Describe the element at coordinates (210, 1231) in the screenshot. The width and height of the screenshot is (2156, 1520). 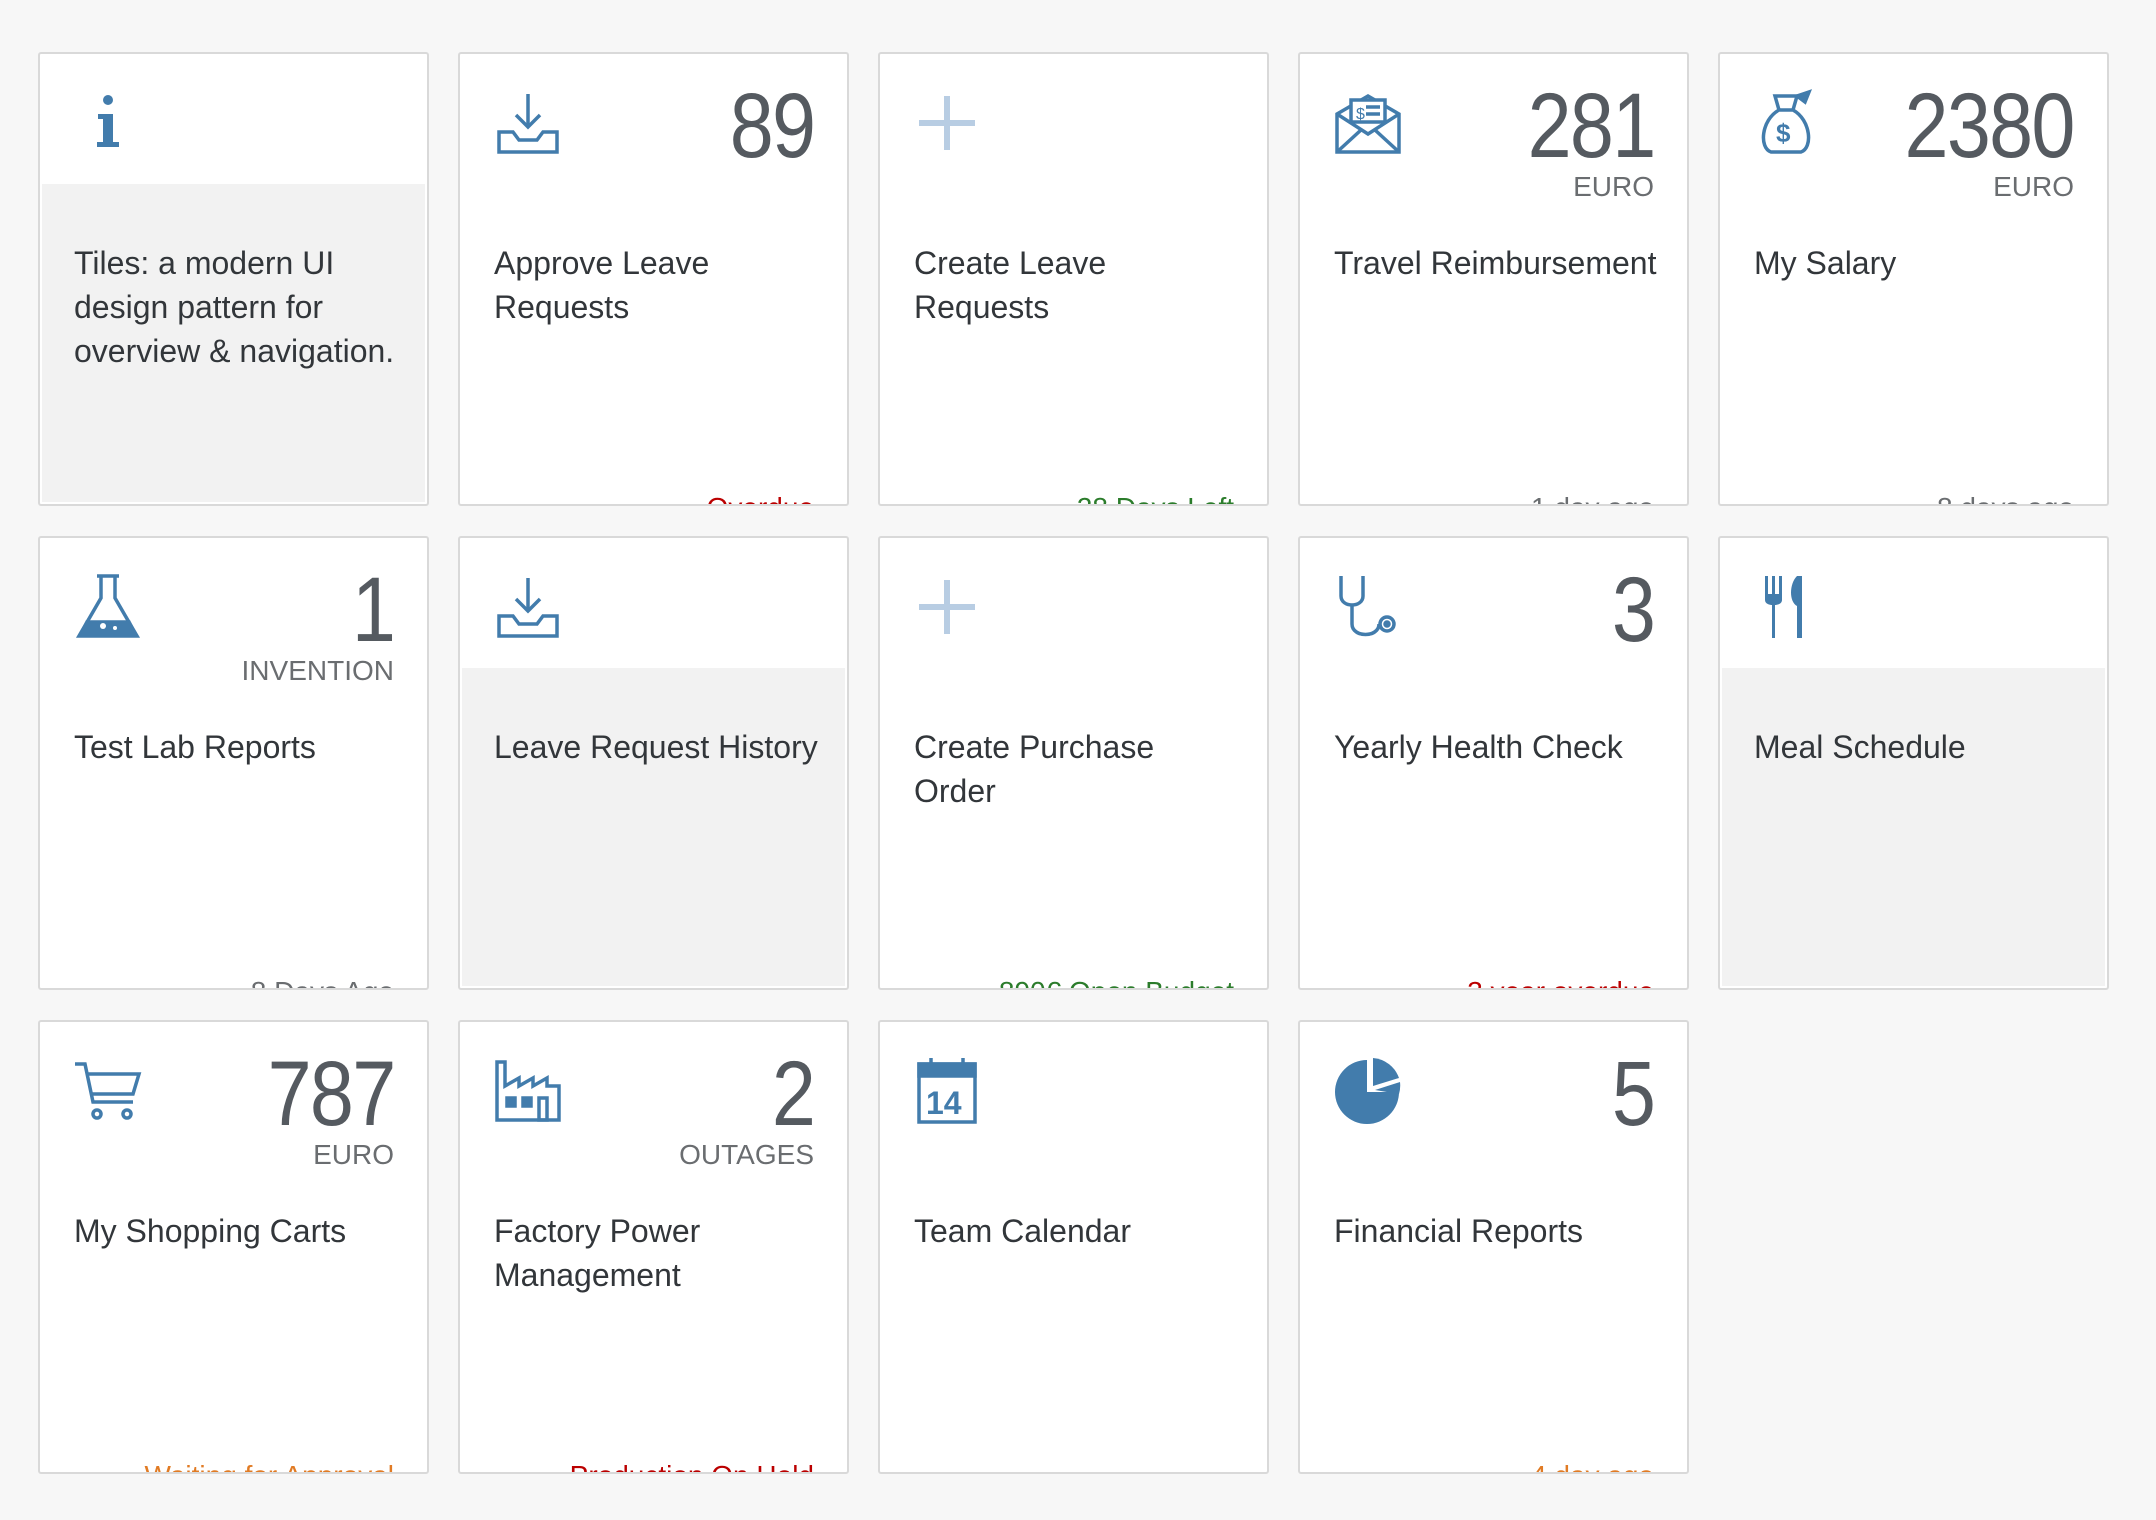
I see `tile-title: My Shopping Carts` at that location.